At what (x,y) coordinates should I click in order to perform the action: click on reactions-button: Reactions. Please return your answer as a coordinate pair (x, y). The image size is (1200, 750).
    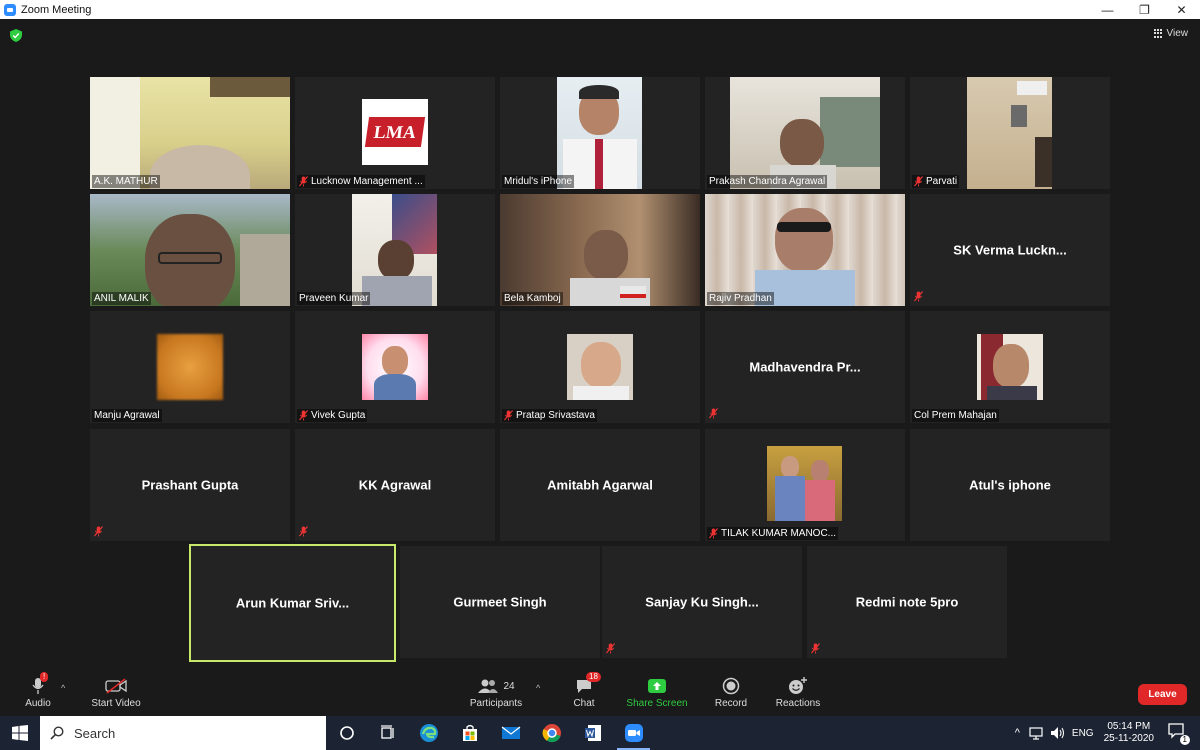
    Looking at the image, I should click on (798, 692).